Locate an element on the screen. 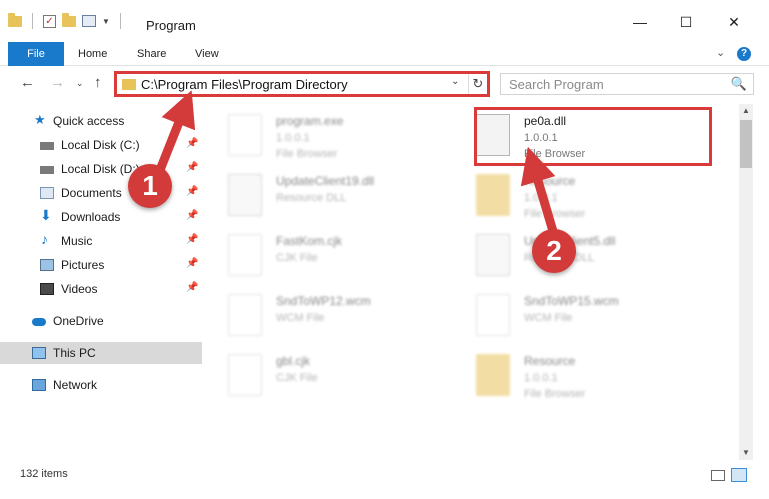 The height and width of the screenshot is (499, 769). properties-check-icon: ✓ is located at coordinates (49, 21).